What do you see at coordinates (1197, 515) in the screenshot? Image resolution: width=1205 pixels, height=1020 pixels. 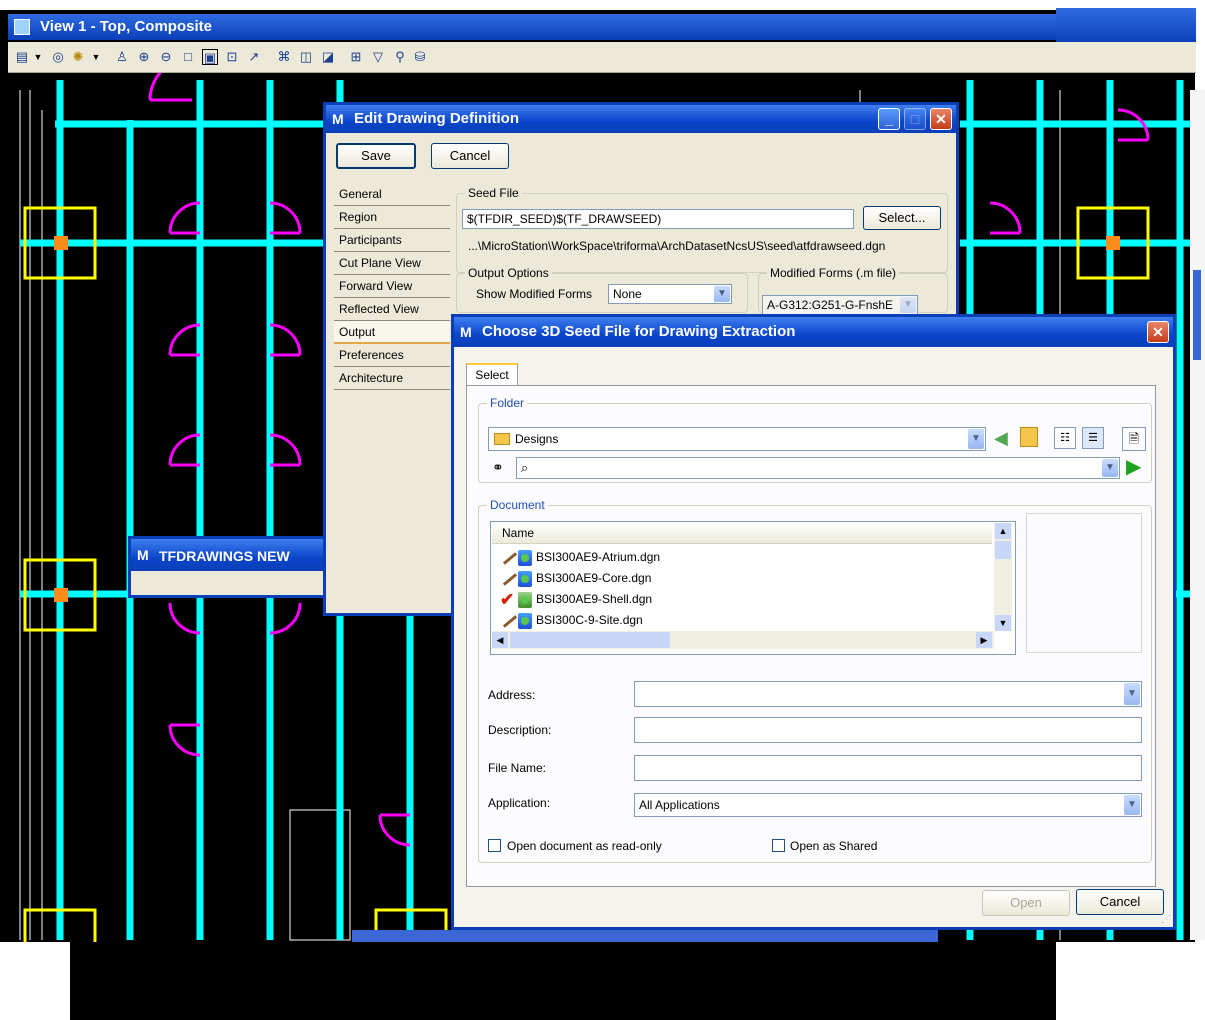 I see `right-edge-strip` at bounding box center [1197, 515].